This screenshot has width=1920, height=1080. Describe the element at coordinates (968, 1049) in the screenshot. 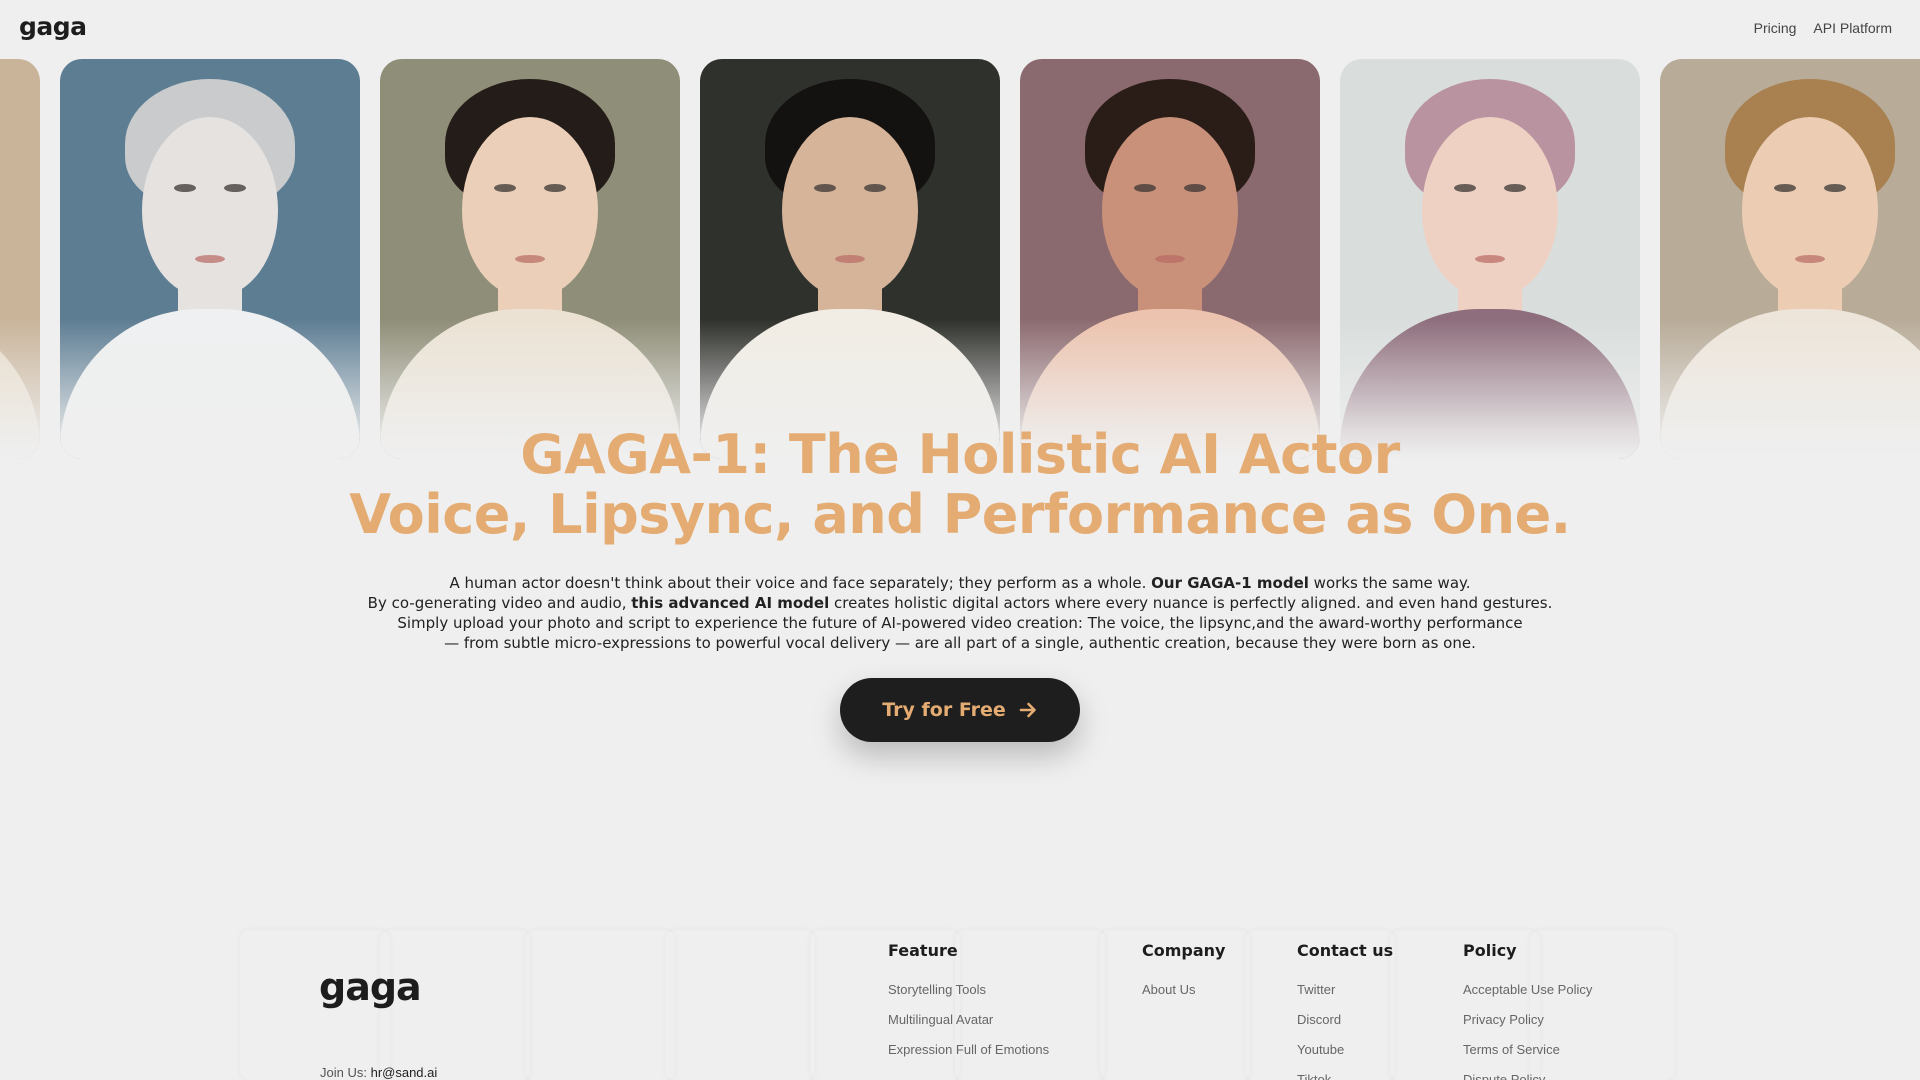

I see `footer-link-expression-full-of-emotions: Expression Full of Emotions` at that location.